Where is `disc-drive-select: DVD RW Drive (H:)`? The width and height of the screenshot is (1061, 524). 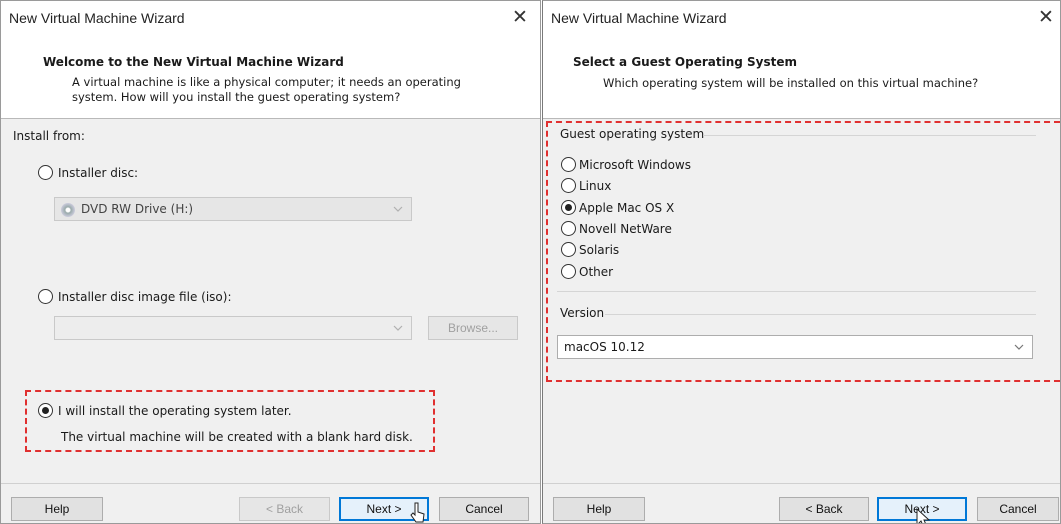 disc-drive-select: DVD RW Drive (H:) is located at coordinates (233, 209).